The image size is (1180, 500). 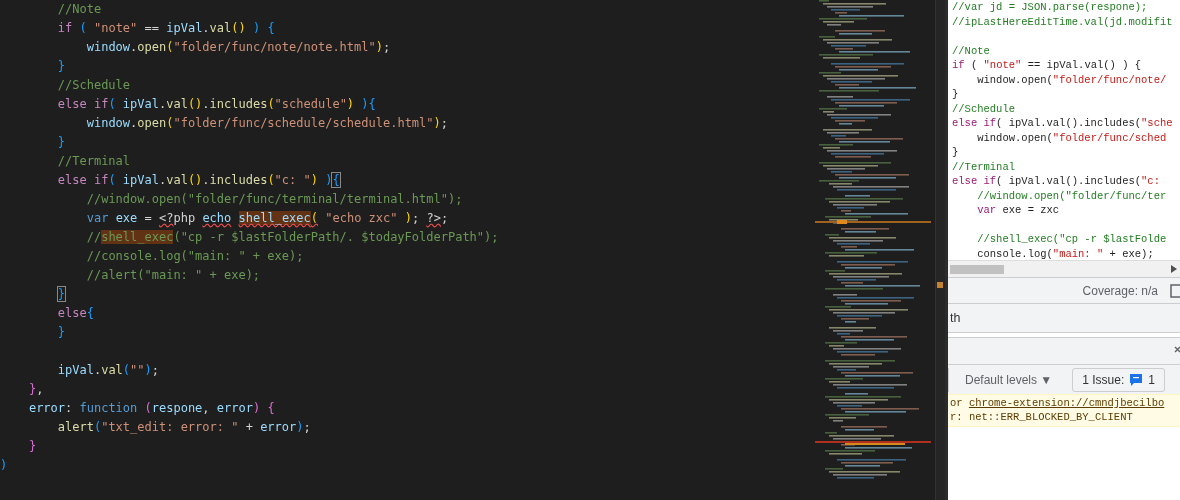 I want to click on issues-button: 1 Issue: 1, so click(x=1118, y=379).